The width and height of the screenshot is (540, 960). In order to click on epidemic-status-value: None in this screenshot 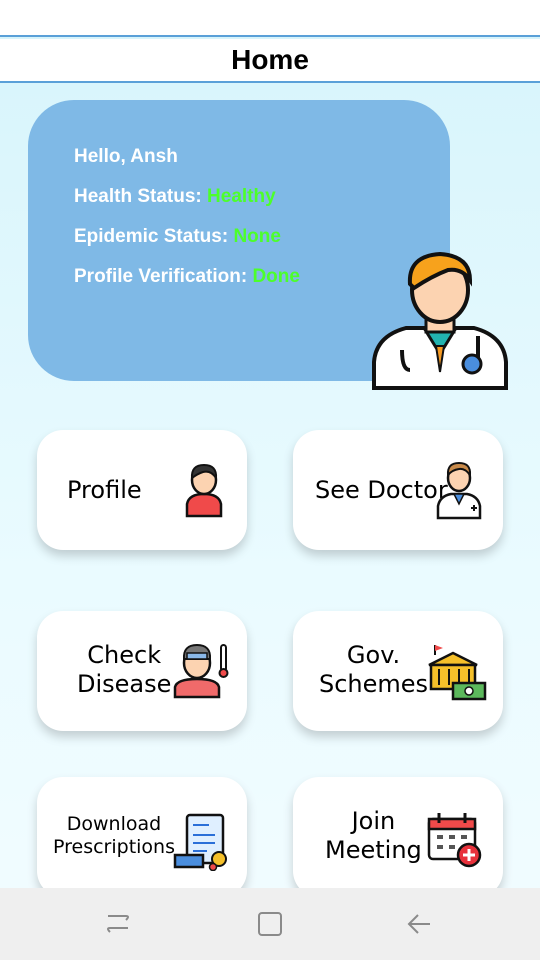, I will do `click(257, 236)`.